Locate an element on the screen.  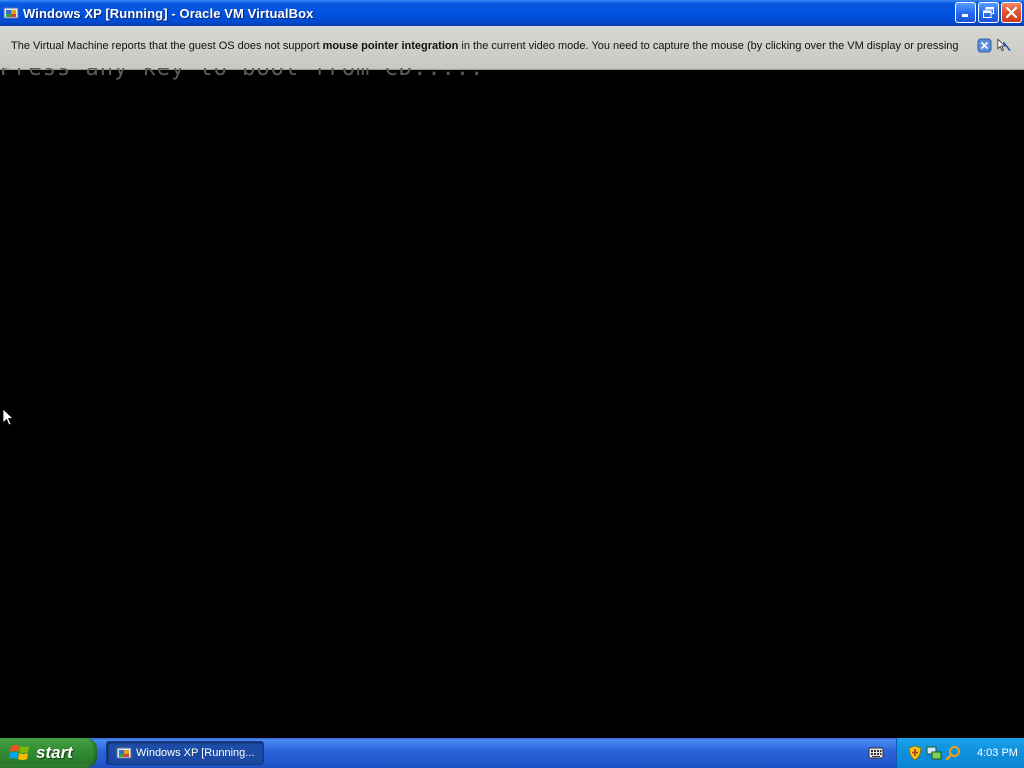
notice-actions is located at coordinates (994, 45).